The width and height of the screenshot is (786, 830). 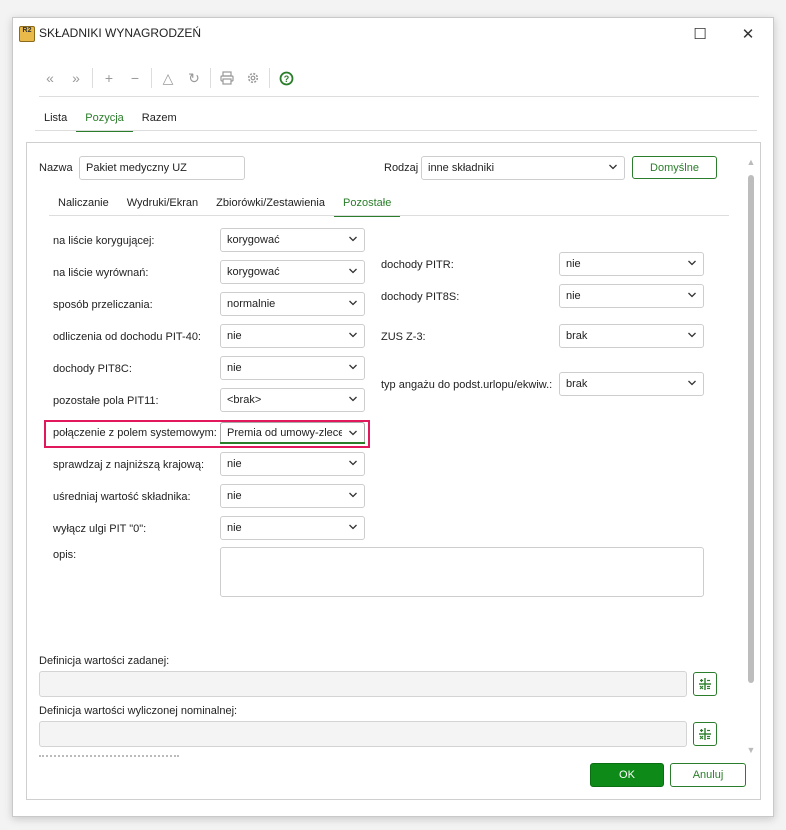 What do you see at coordinates (162, 168) in the screenshot?
I see `name-input: Pakiet medyczny UZ` at bounding box center [162, 168].